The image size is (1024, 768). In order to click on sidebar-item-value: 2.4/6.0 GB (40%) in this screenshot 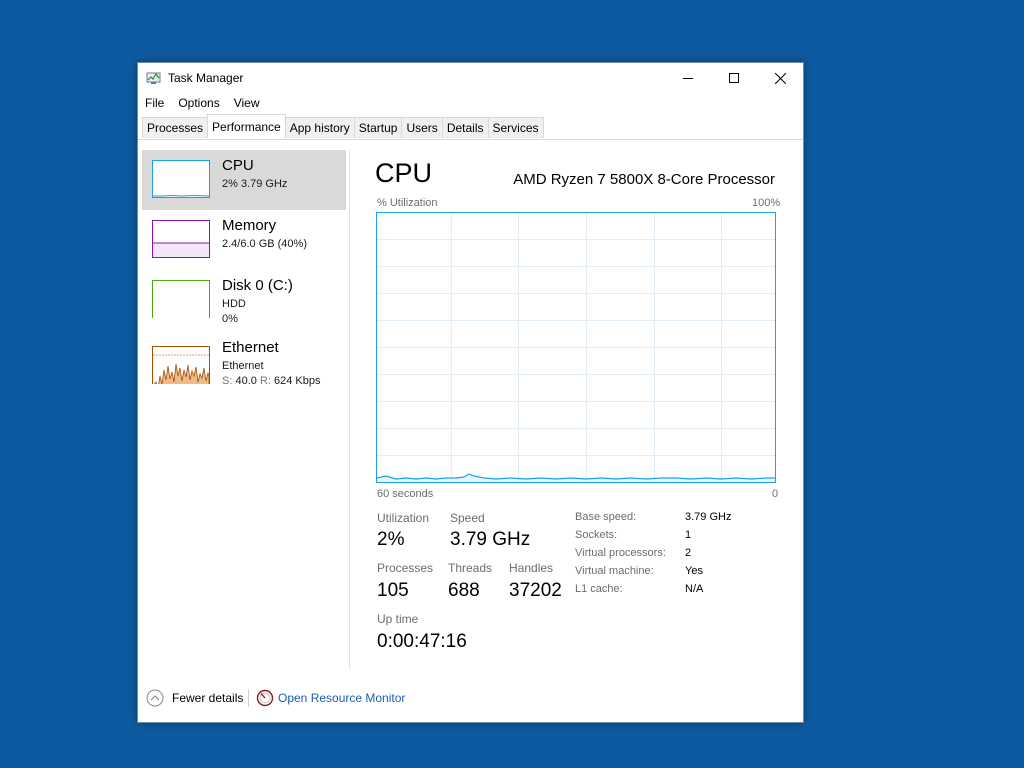, I will do `click(264, 244)`.